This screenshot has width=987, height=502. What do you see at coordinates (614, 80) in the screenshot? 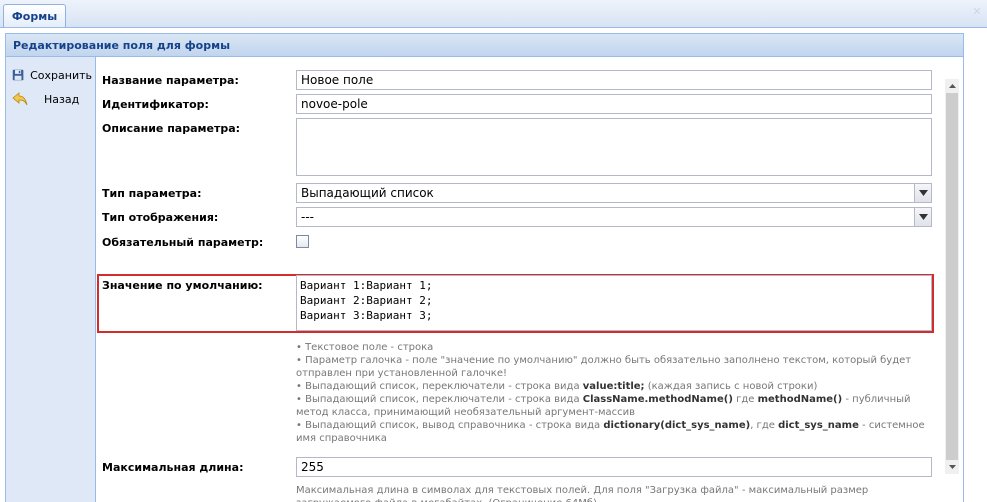
I see `name-input: Новое поле` at bounding box center [614, 80].